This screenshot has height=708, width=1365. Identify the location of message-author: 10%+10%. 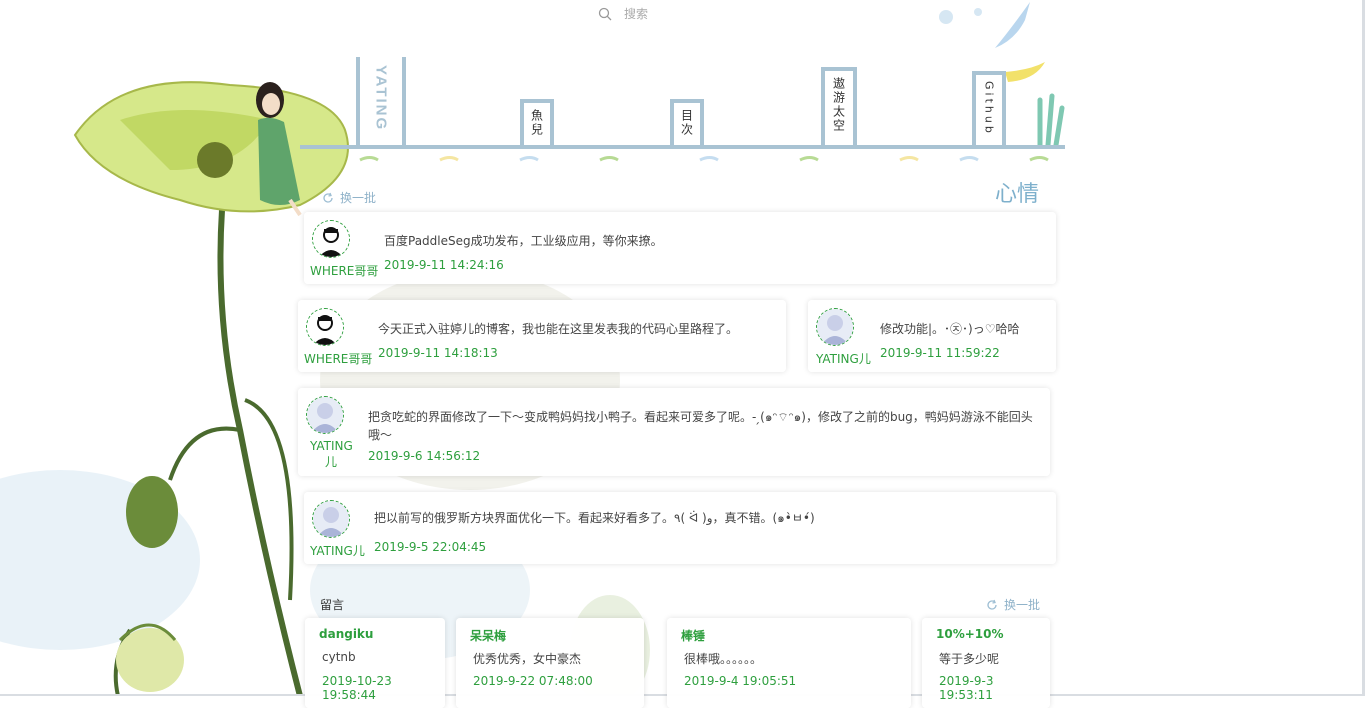
(970, 634).